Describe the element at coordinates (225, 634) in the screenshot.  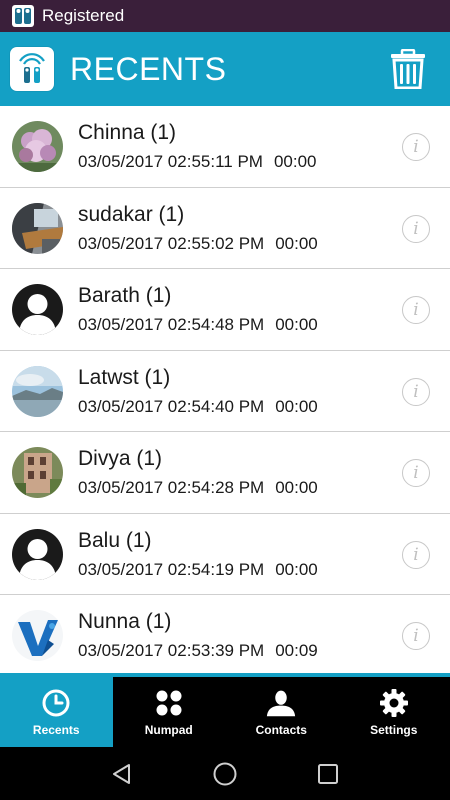
I see `recent-call-row: Nunna (1) 03/05/2017 02:53:39 PM 00:09 i` at that location.